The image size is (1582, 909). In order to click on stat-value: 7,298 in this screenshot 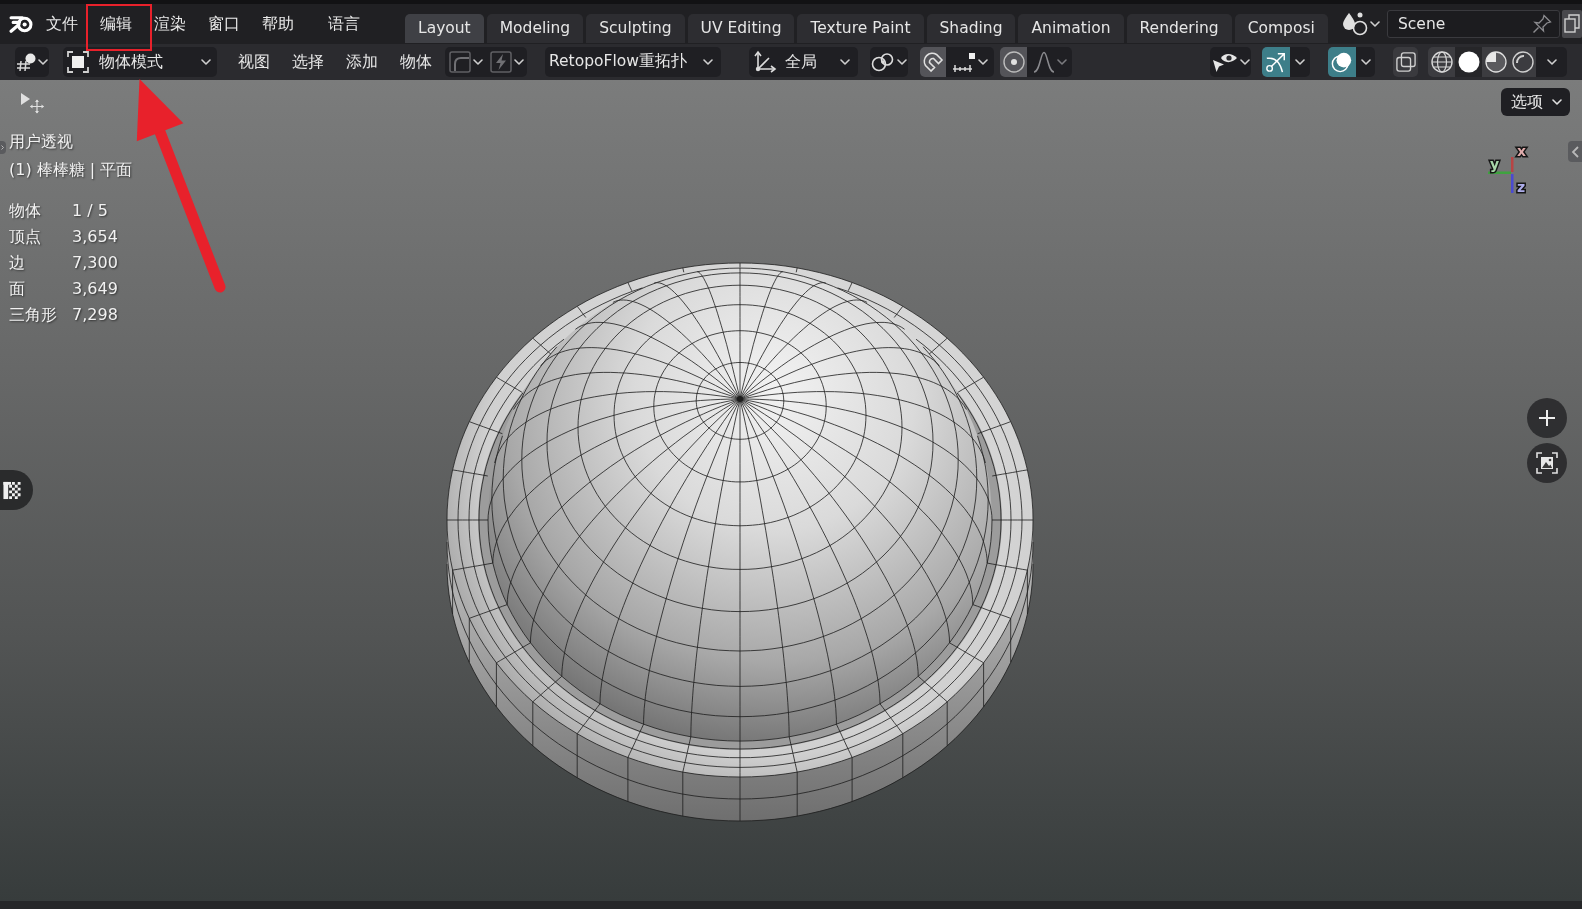, I will do `click(95, 315)`.